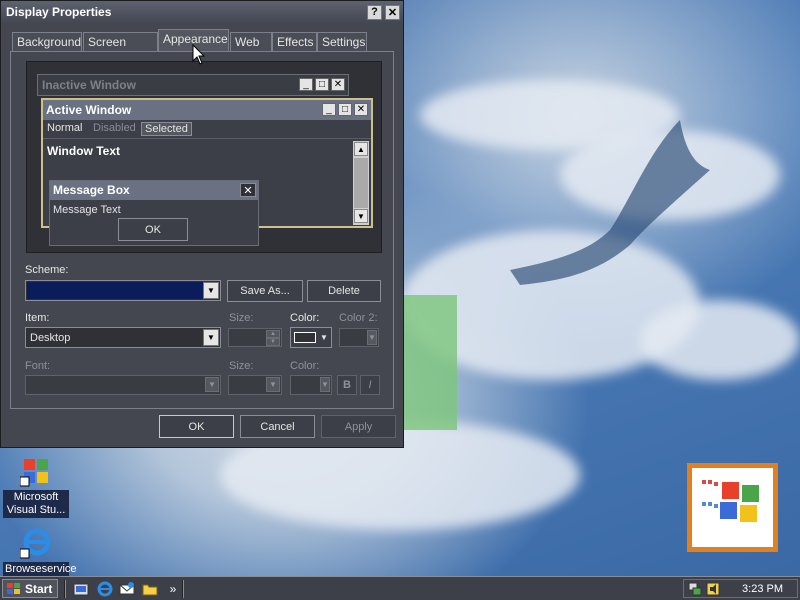 This screenshot has width=800, height=600. What do you see at coordinates (732, 507) in the screenshot?
I see `windows-logo-image` at bounding box center [732, 507].